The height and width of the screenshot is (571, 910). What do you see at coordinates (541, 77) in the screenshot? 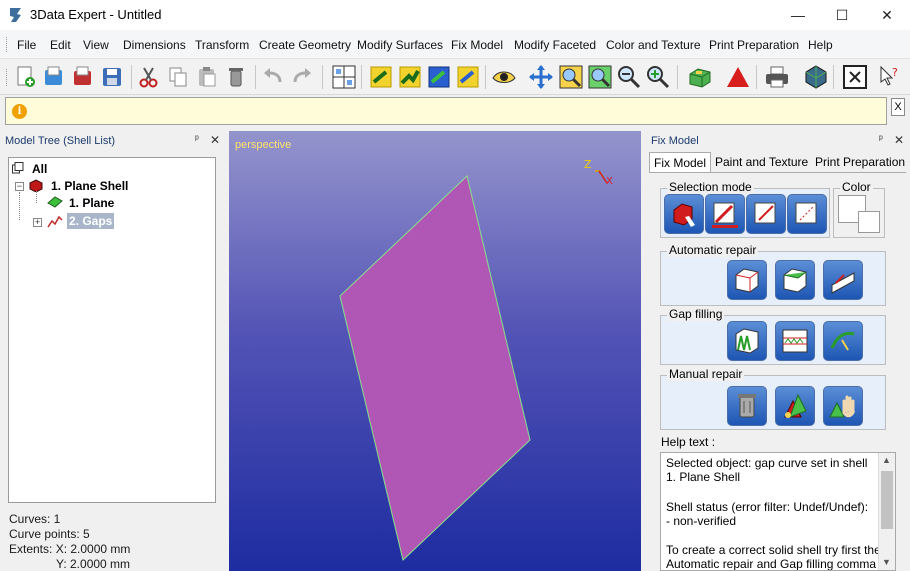
I see `pan-icon` at bounding box center [541, 77].